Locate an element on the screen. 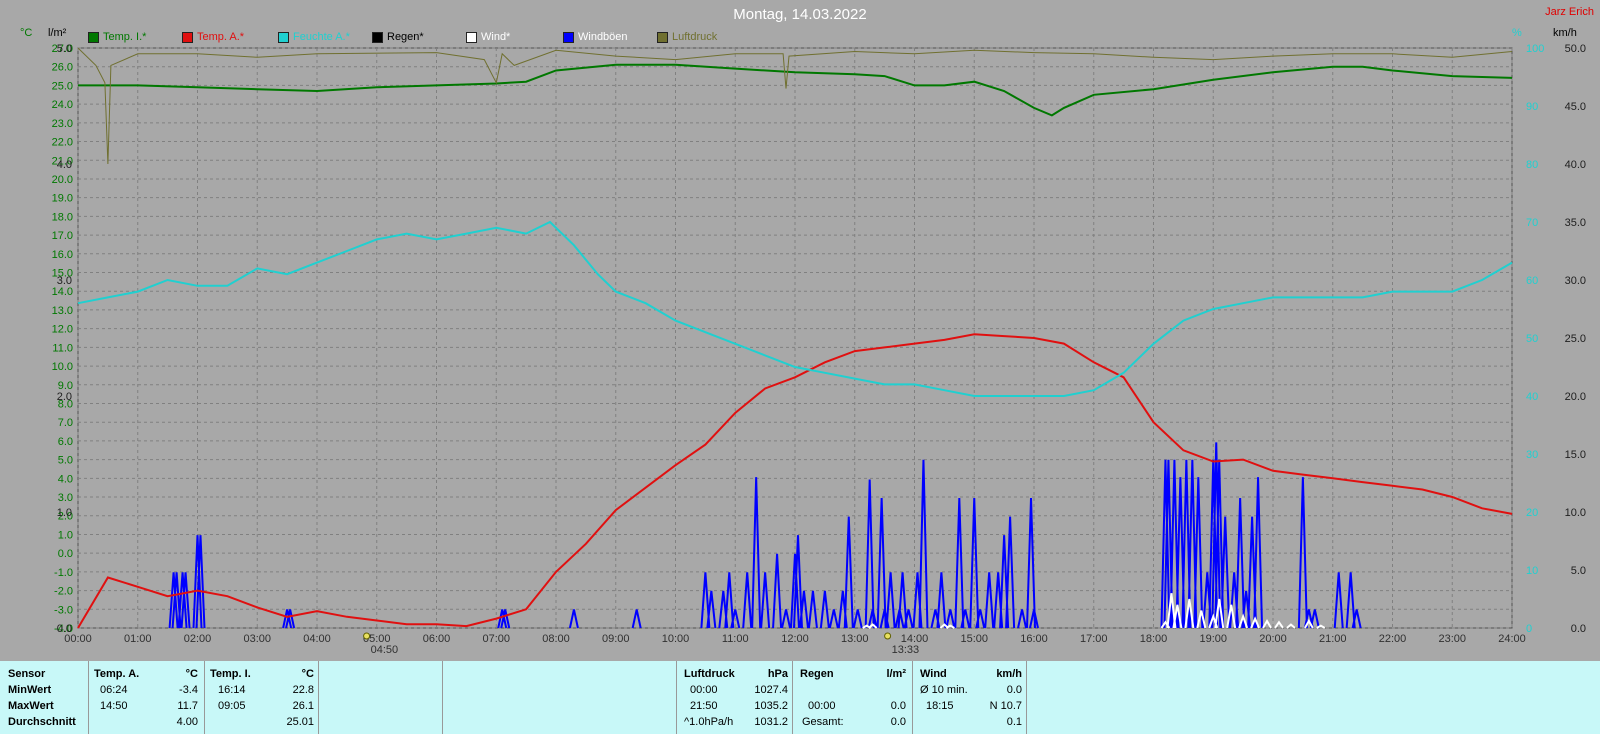 The height and width of the screenshot is (734, 1600). row-max-label: MaxWert is located at coordinates (31, 706).